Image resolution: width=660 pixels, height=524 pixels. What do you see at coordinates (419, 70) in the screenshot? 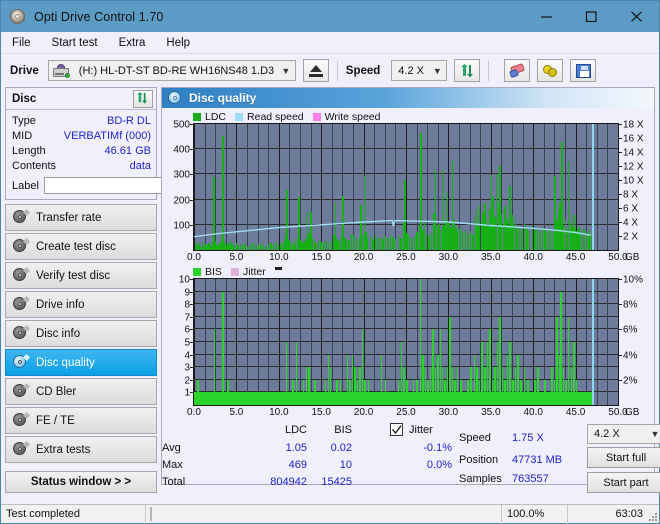
I see `speed-select: 4.2 X ▼` at bounding box center [419, 70].